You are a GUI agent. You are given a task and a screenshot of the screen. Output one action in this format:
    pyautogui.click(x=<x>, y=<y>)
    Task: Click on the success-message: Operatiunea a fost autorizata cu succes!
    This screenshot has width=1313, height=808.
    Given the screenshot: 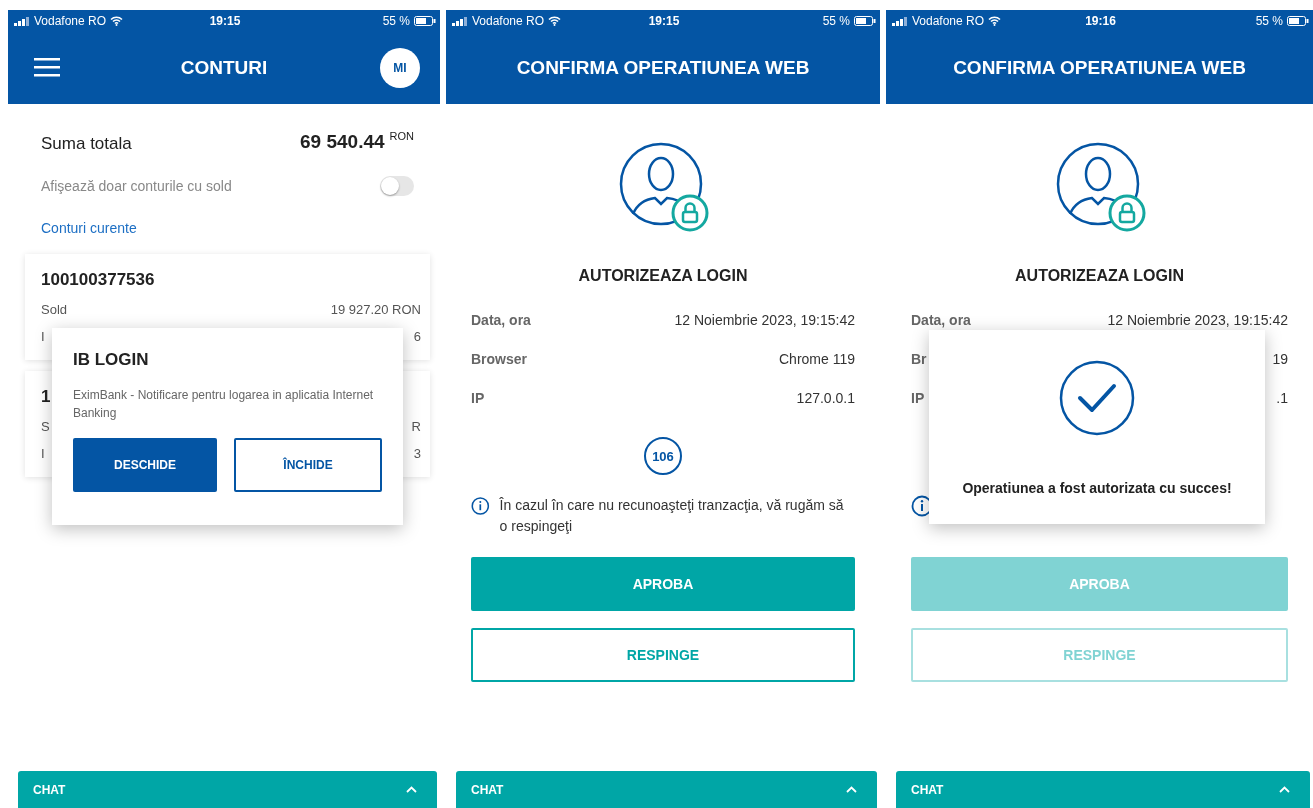 What is the action you would take?
    pyautogui.click(x=1097, y=488)
    